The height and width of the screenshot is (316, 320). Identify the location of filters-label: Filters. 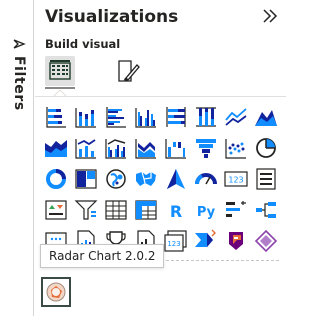
(17, 83).